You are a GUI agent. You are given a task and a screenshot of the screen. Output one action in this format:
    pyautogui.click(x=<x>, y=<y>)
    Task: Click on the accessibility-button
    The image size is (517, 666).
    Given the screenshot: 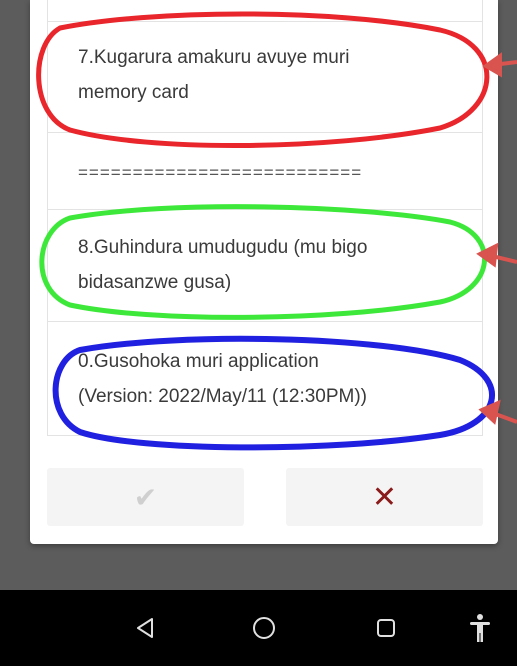 What is the action you would take?
    pyautogui.click(x=480, y=628)
    